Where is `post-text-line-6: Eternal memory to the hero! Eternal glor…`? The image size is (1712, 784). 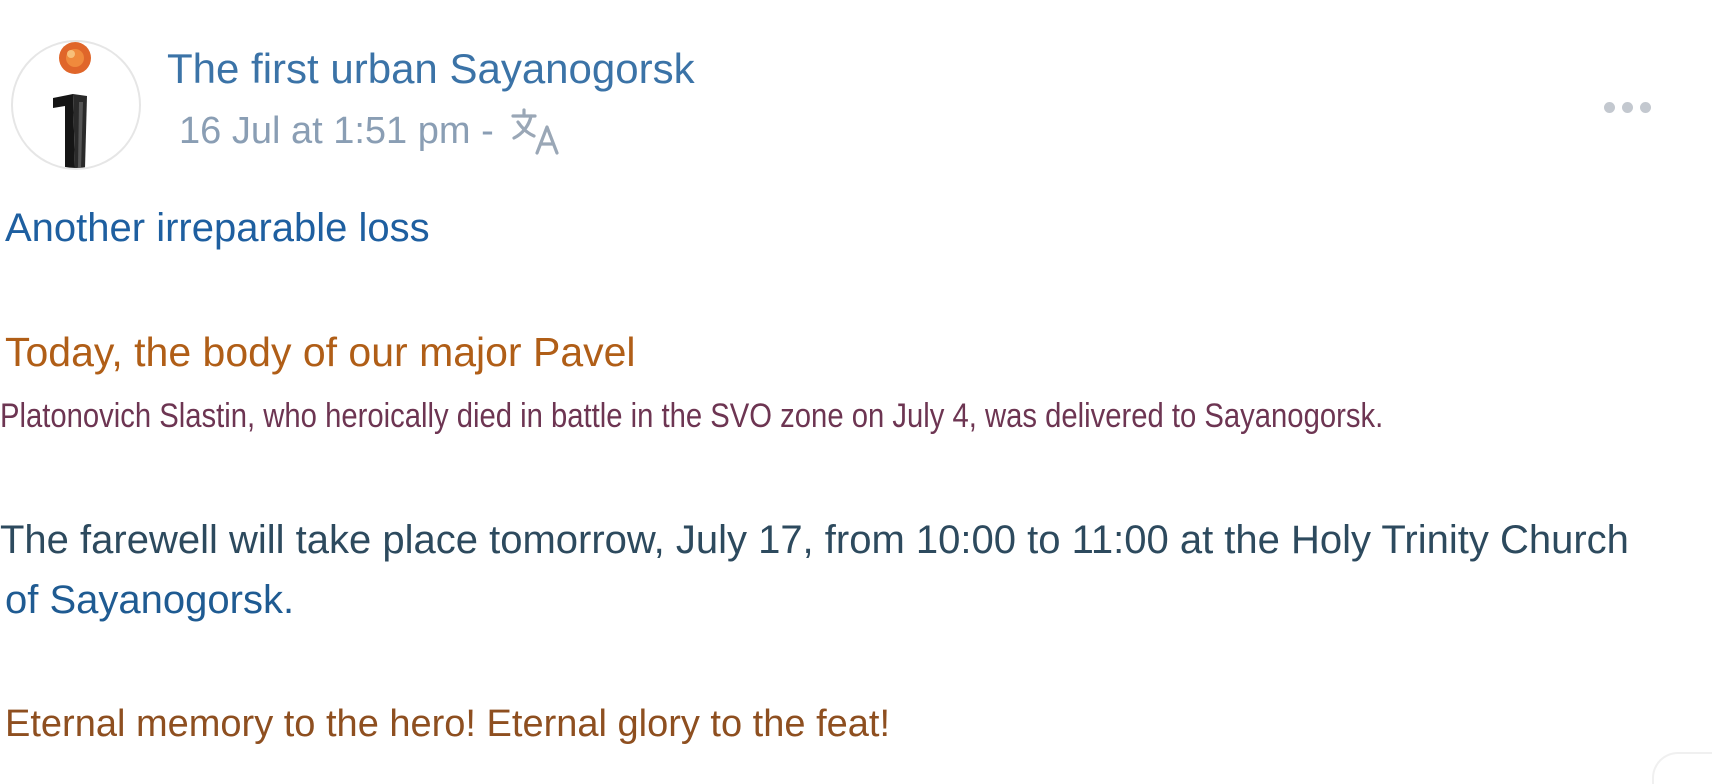
post-text-line-6: Eternal memory to the hero! Eternal glor… is located at coordinates (448, 724).